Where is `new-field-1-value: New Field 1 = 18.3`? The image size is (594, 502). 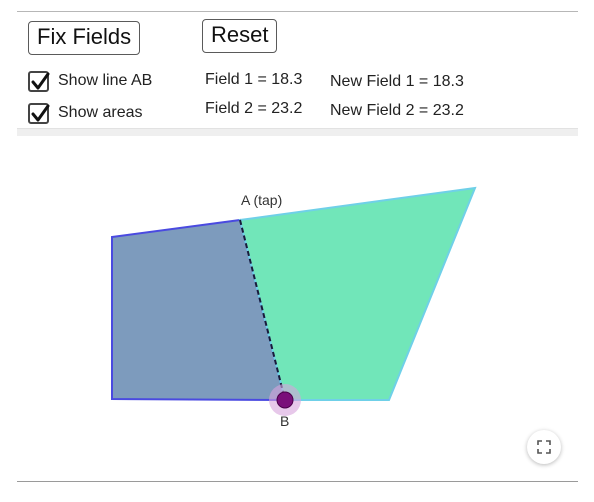
new-field-1-value: New Field 1 = 18.3 is located at coordinates (397, 81).